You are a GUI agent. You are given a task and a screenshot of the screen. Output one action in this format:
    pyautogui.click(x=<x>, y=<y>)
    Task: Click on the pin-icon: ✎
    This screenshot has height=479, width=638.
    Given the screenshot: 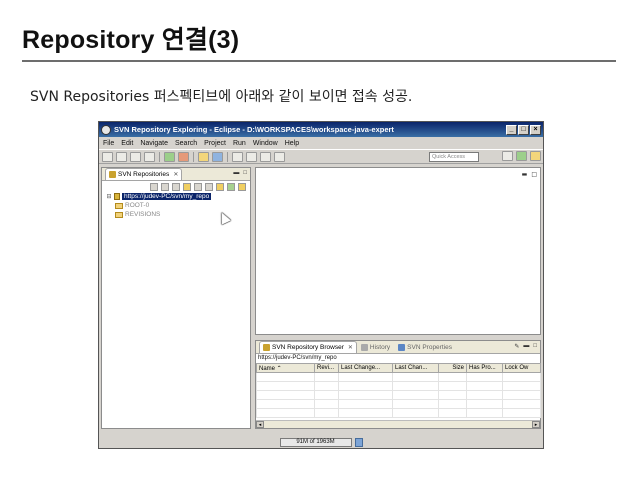 What is the action you would take?
    pyautogui.click(x=516, y=346)
    